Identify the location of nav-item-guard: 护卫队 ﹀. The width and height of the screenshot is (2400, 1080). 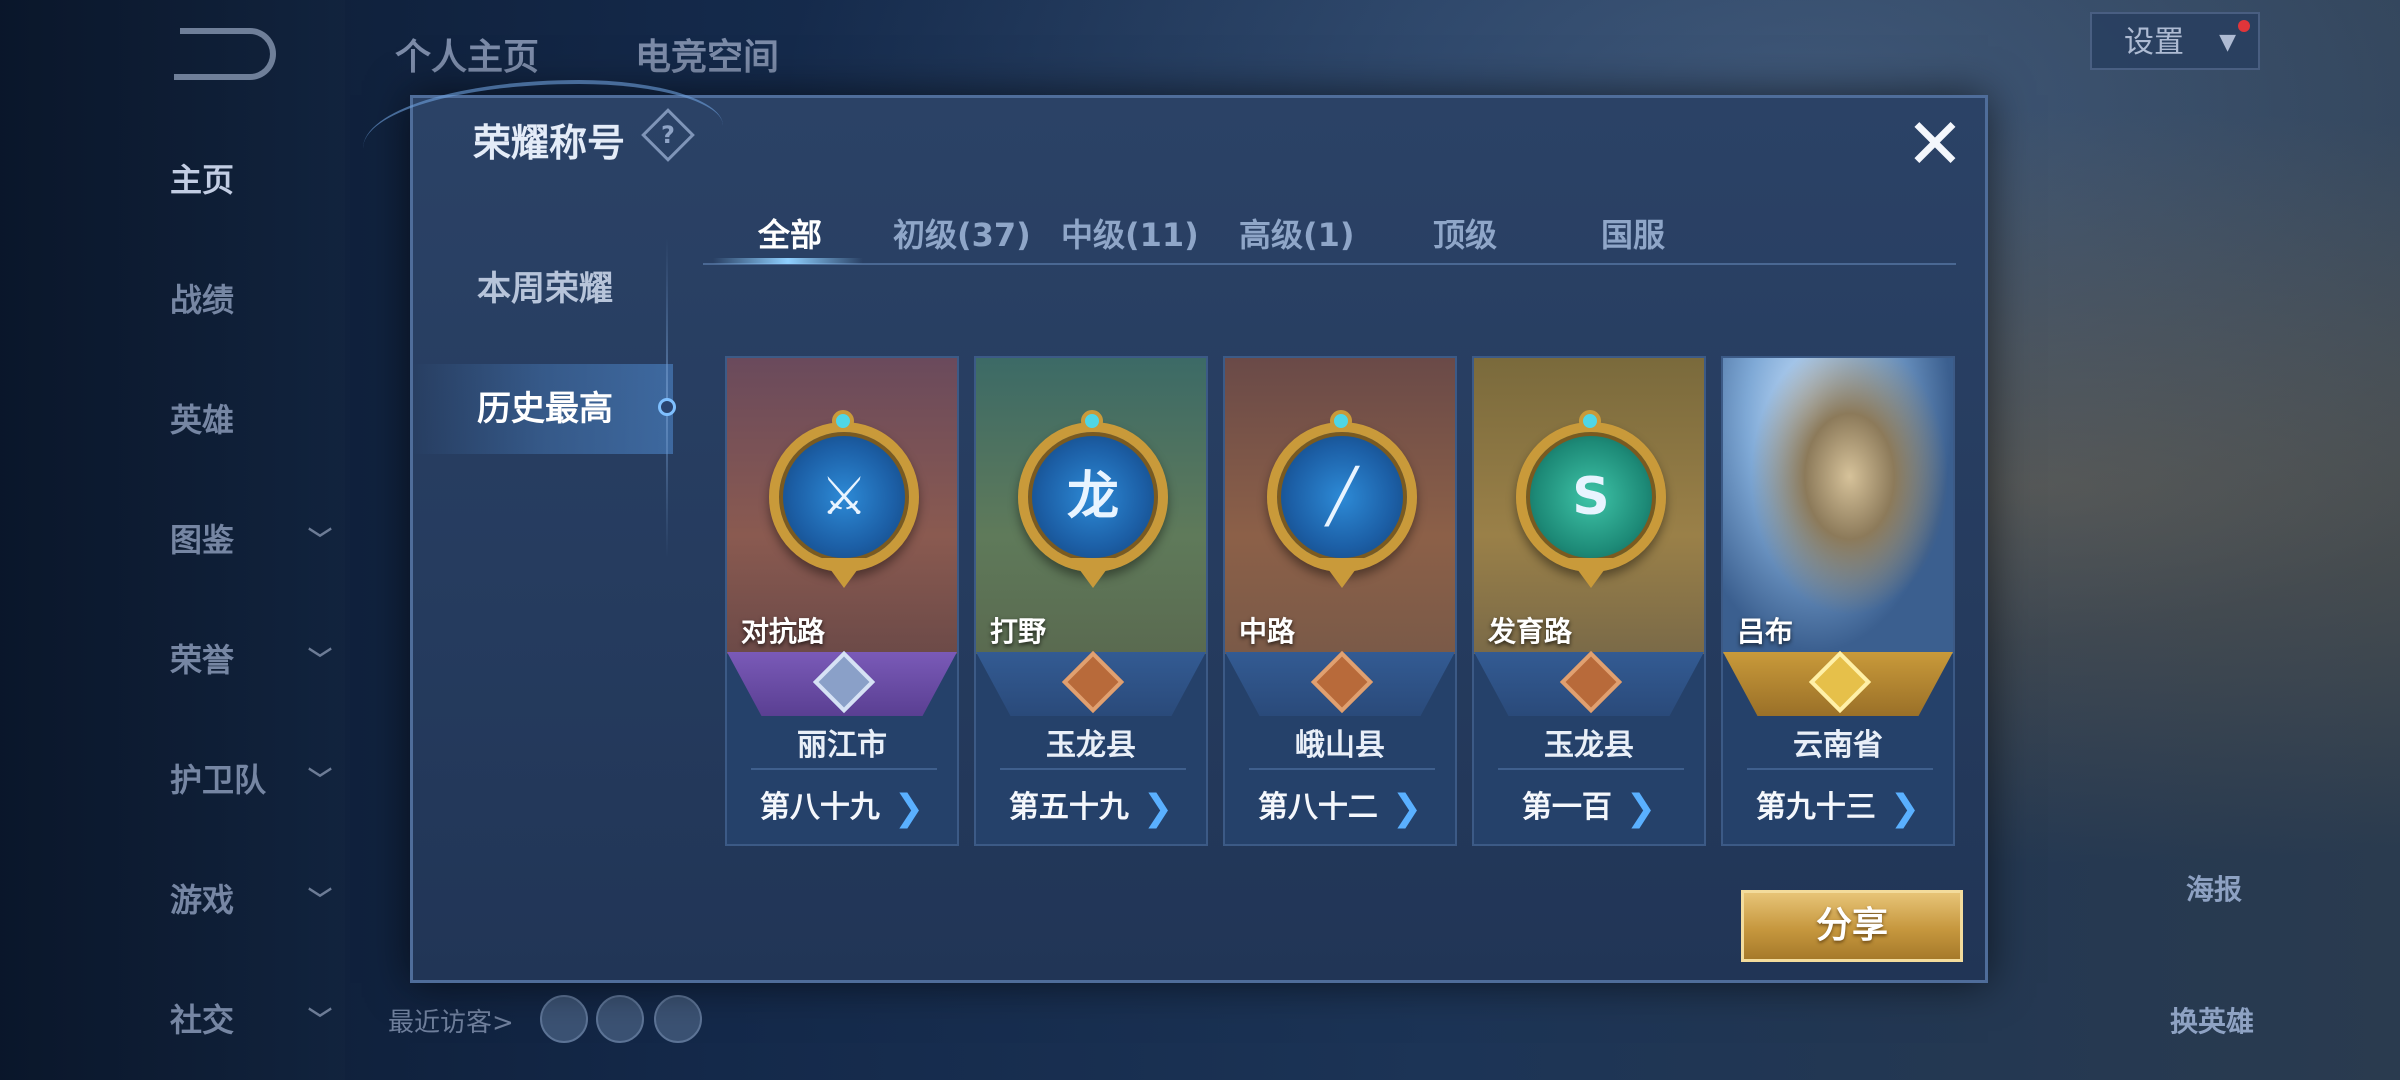
(251, 780).